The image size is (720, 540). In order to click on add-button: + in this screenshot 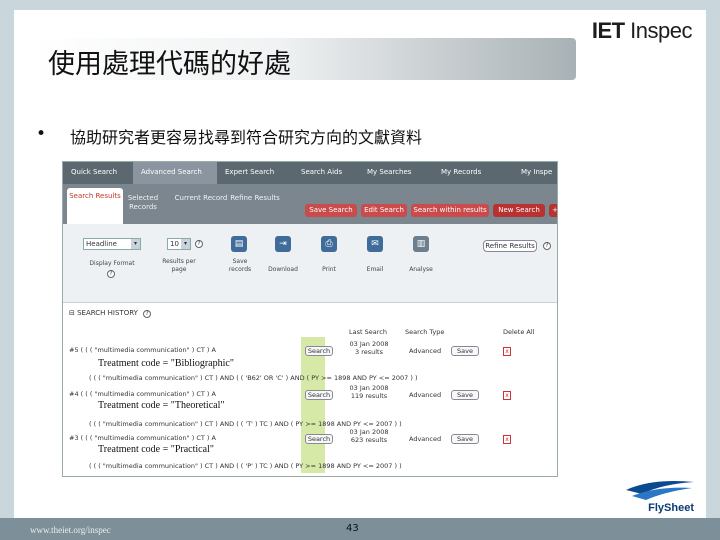, I will do `click(553, 210)`.